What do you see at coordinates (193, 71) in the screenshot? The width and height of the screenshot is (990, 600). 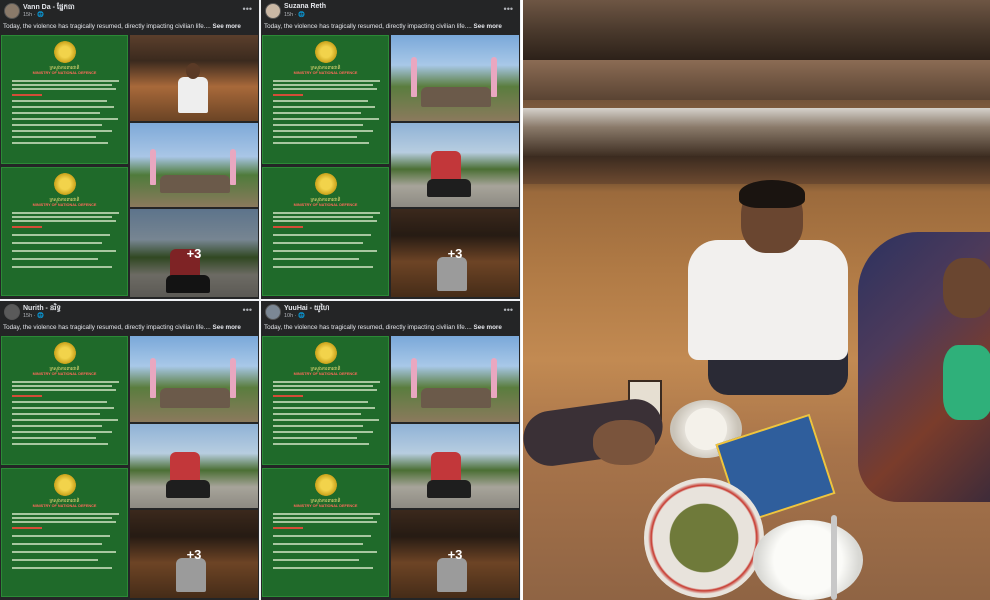 I see `boy-head` at bounding box center [193, 71].